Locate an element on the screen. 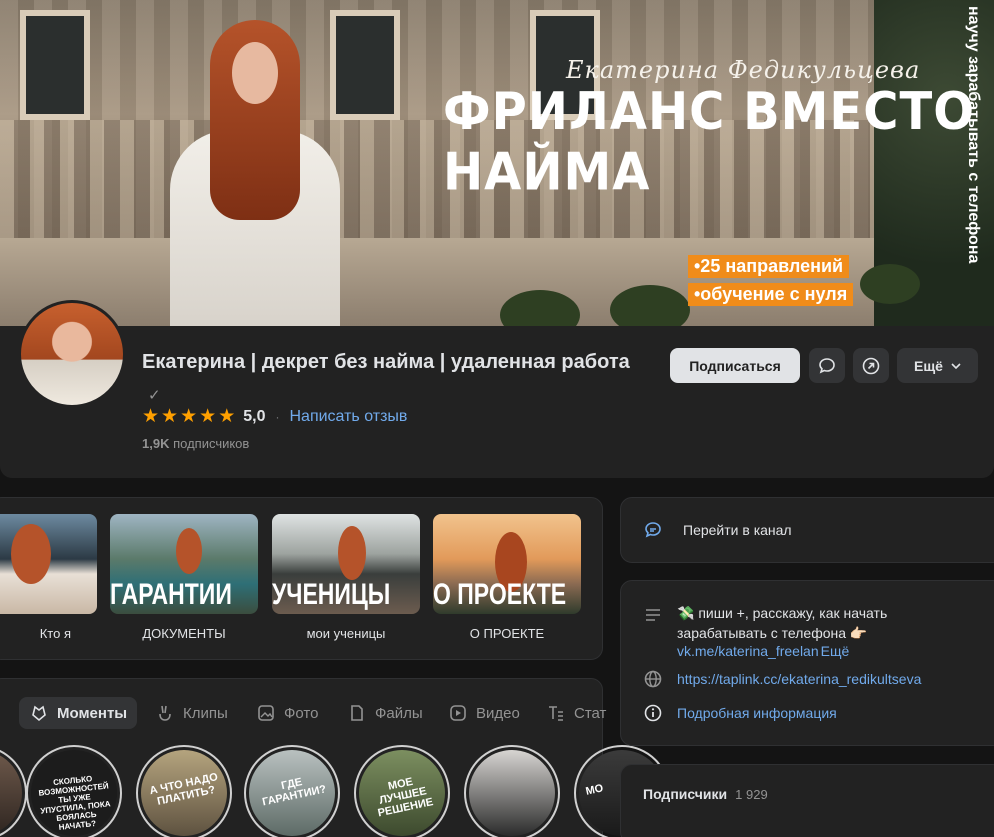 The image size is (994, 837). share-icon is located at coordinates (871, 365).